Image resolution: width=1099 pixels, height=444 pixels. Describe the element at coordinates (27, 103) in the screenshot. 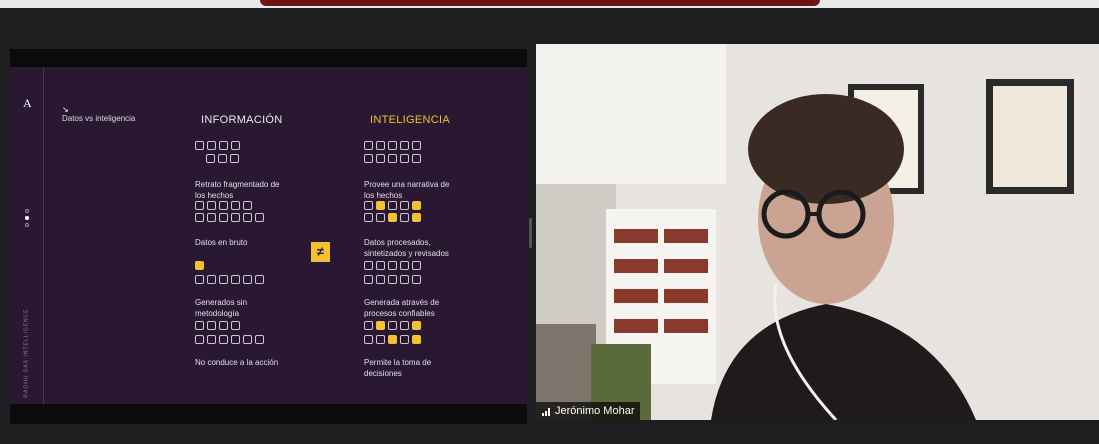

I see `brand-logo: A` at that location.